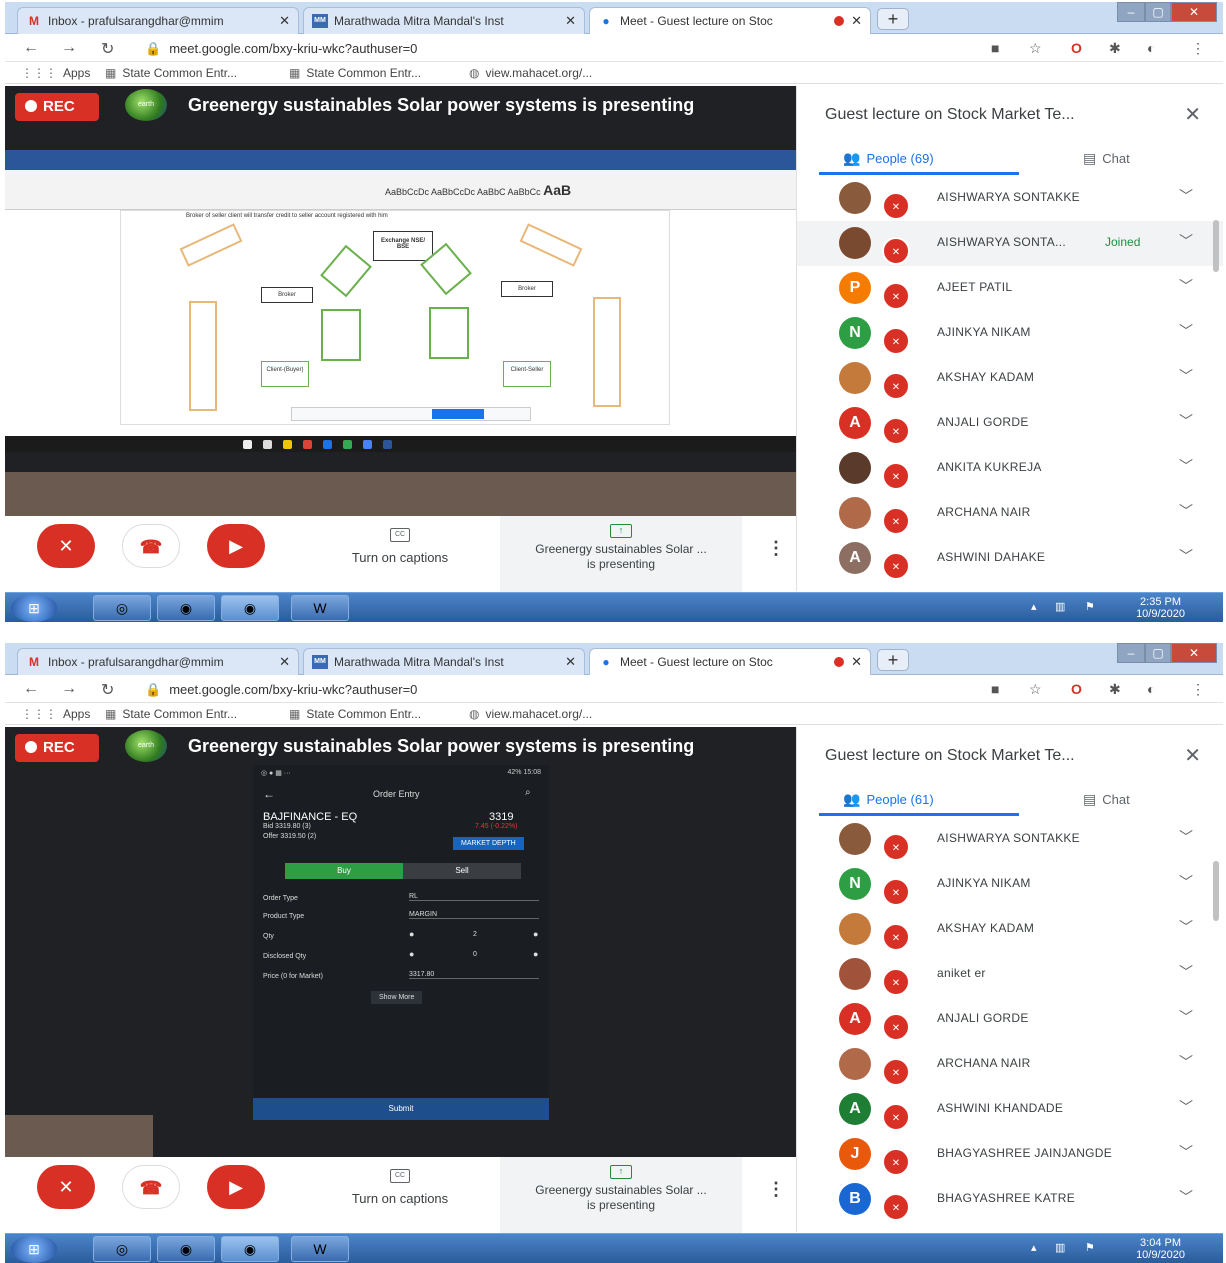 The image size is (1226, 1263). Describe the element at coordinates (535, 954) in the screenshot. I see `disclosed-plus-icon: ●` at that location.